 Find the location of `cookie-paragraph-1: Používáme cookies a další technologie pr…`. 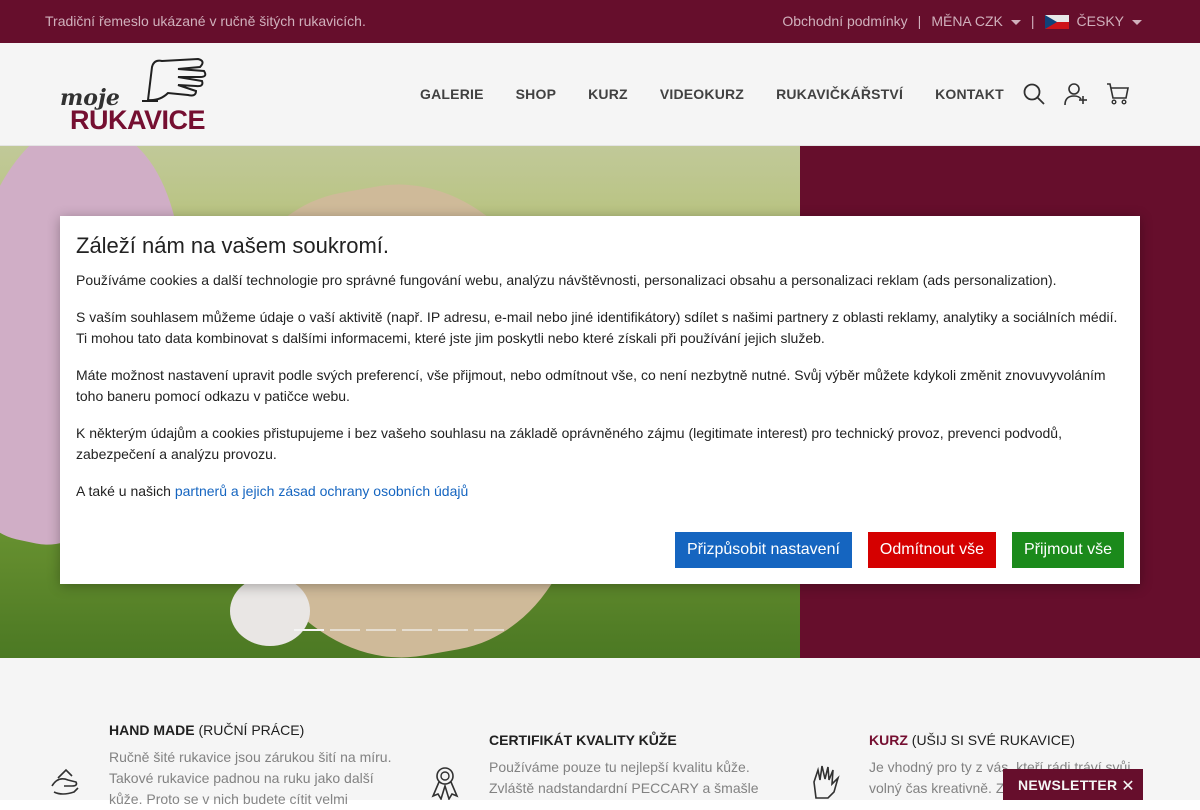

cookie-paragraph-1: Používáme cookies a další technologie pr… is located at coordinates (566, 280).